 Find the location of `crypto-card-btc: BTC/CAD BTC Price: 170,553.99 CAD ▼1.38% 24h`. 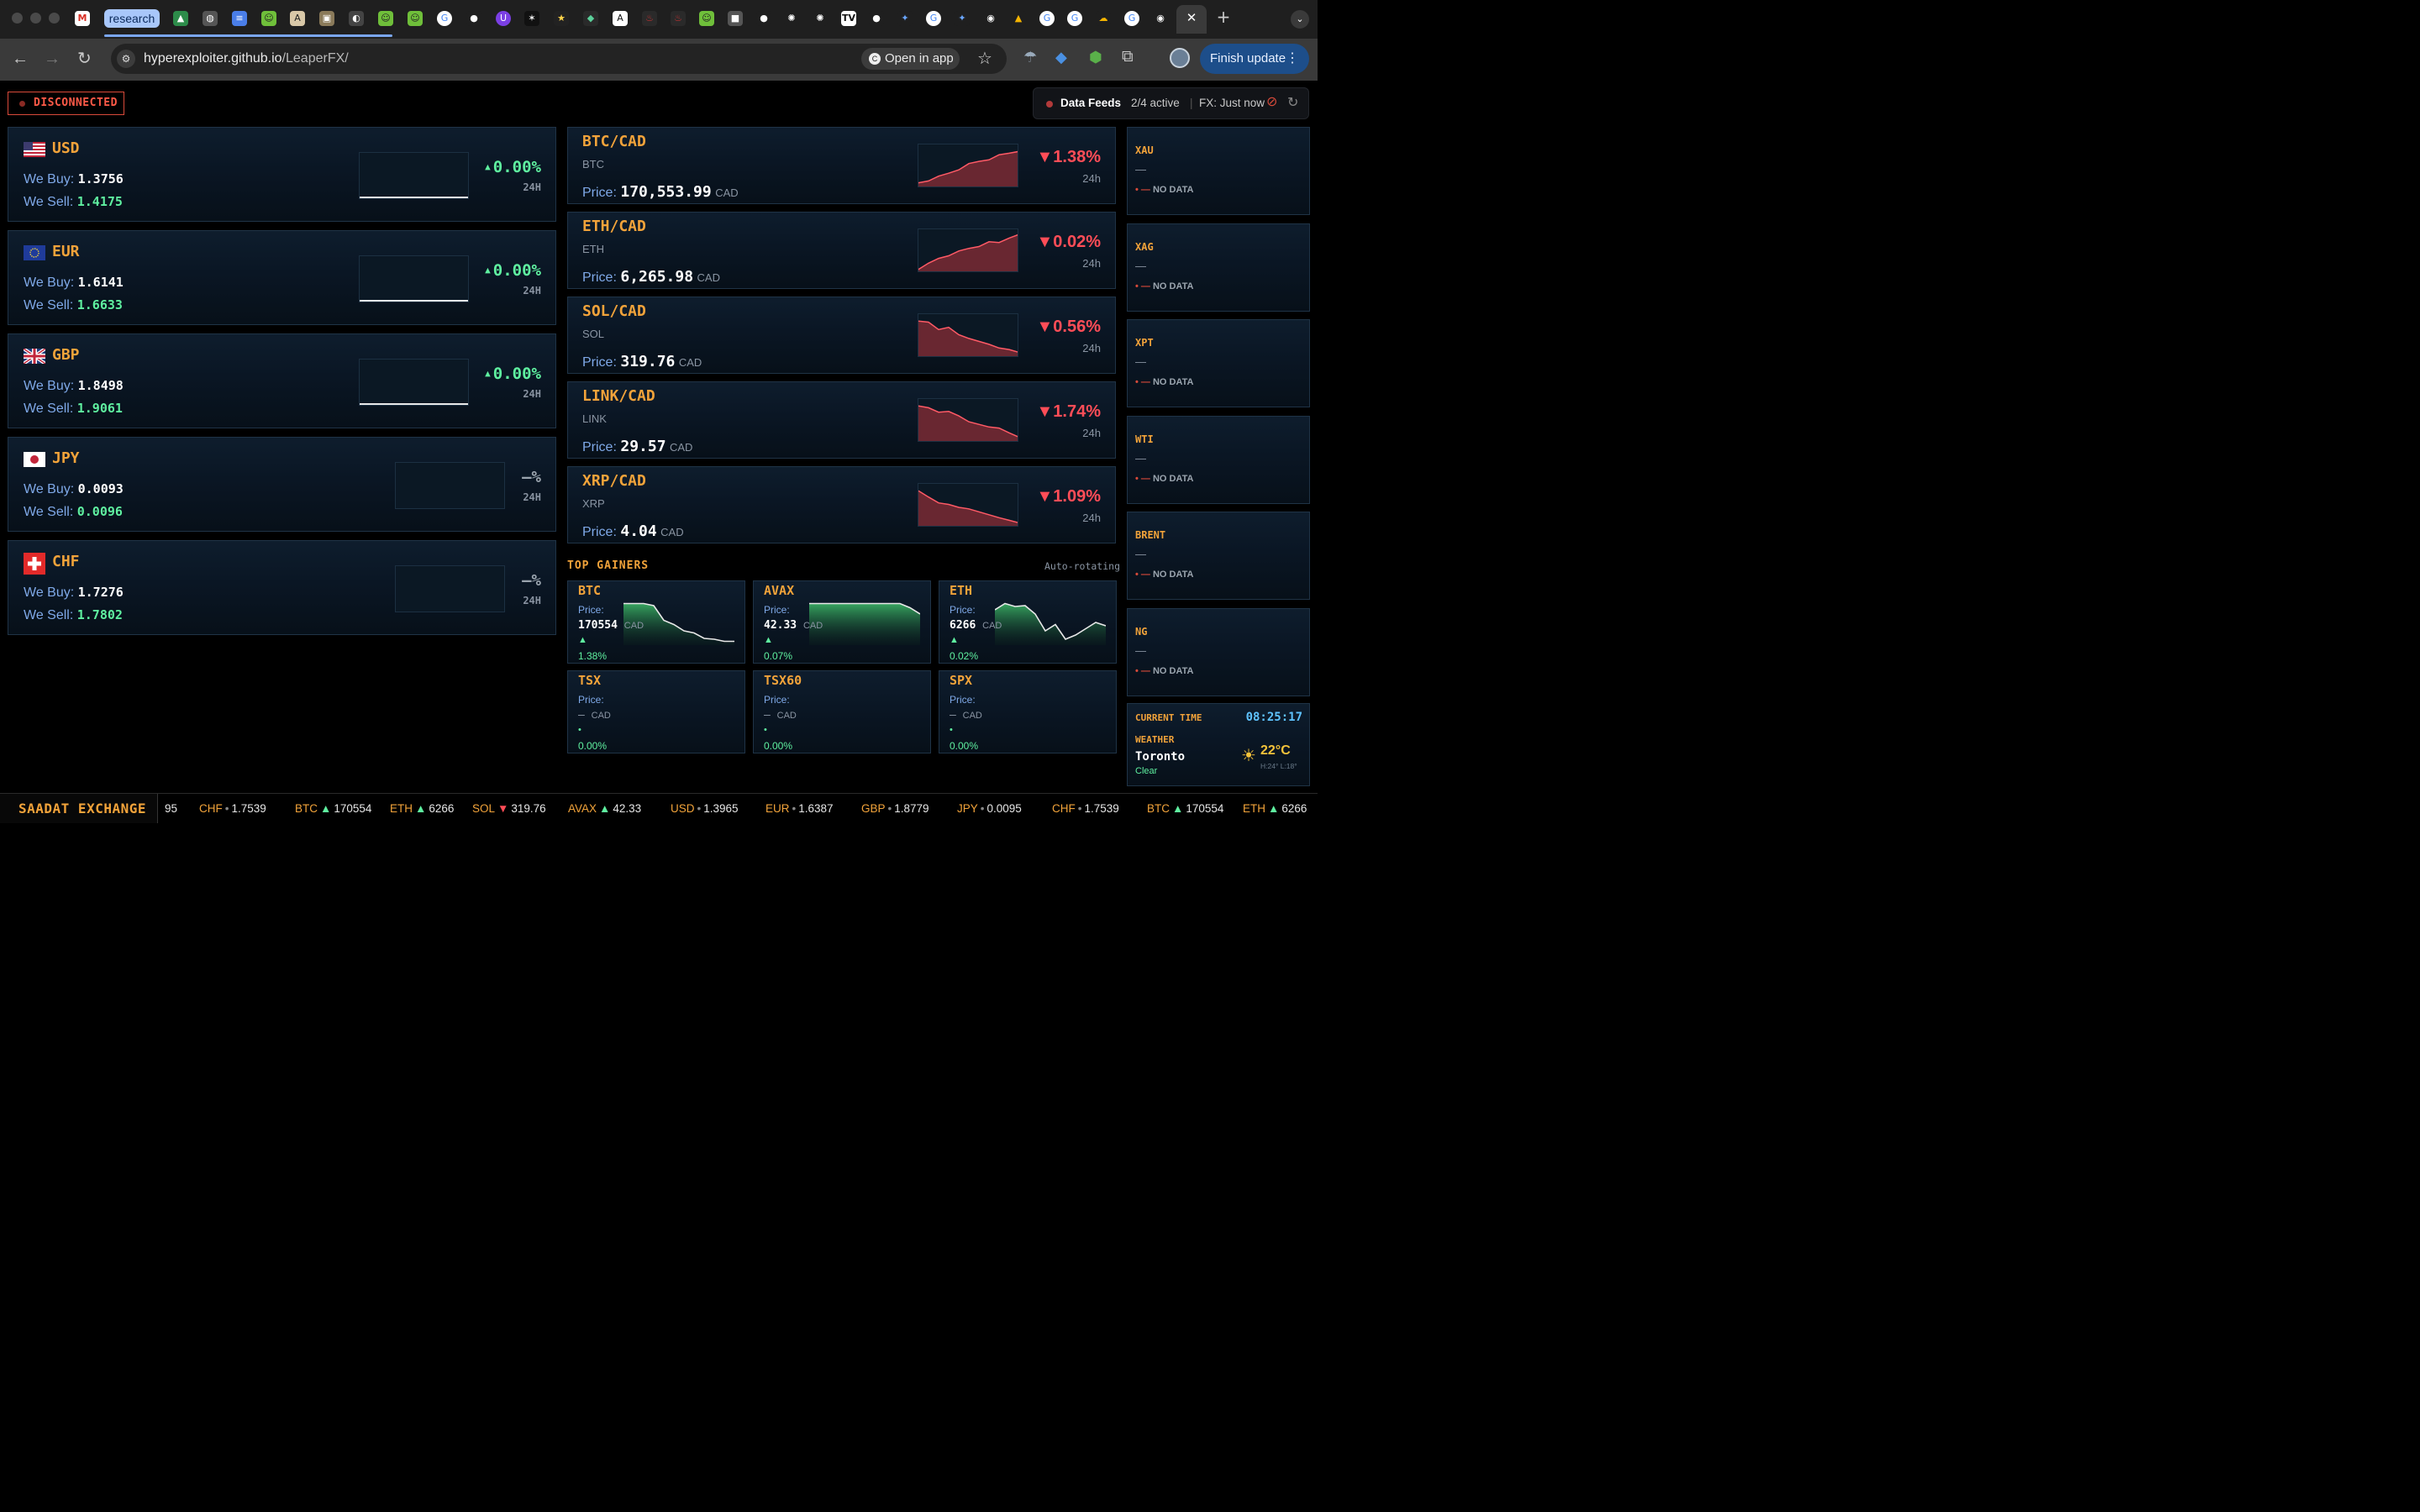

crypto-card-btc: BTC/CAD BTC Price: 170,553.99 CAD ▼1.38% 24h is located at coordinates (841, 165).